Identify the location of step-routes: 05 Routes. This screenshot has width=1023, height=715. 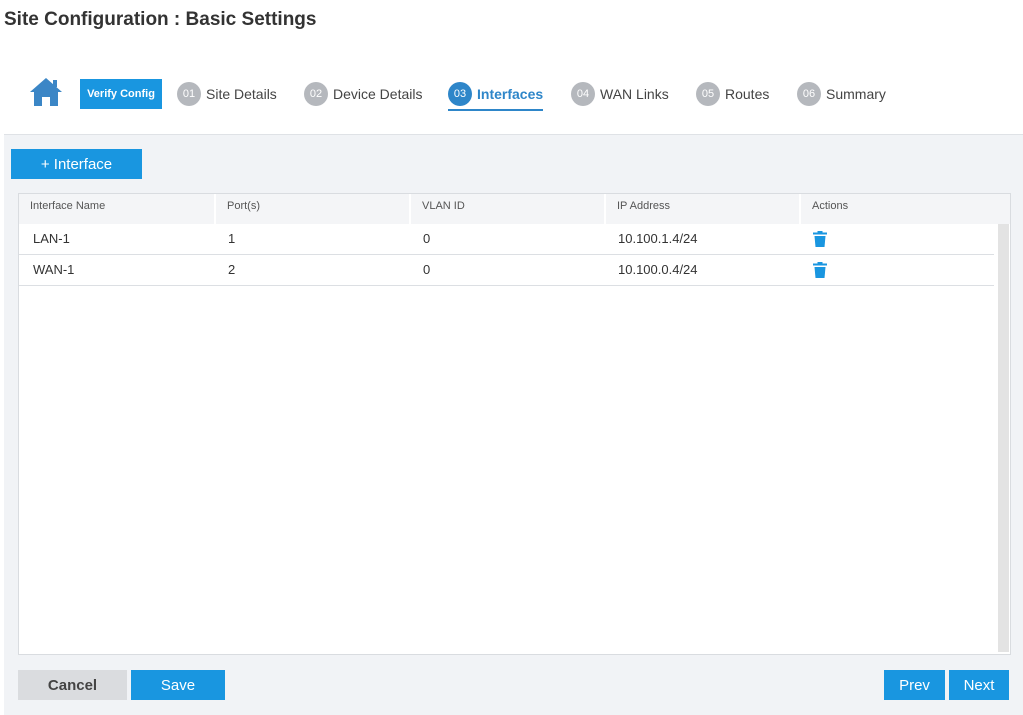
(732, 94).